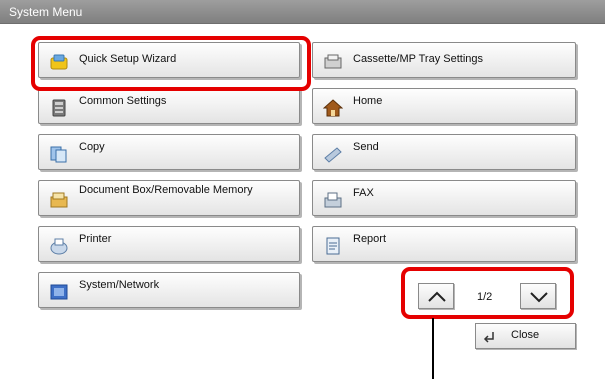 The height and width of the screenshot is (381, 605). What do you see at coordinates (333, 200) in the screenshot?
I see `fax-icon` at bounding box center [333, 200].